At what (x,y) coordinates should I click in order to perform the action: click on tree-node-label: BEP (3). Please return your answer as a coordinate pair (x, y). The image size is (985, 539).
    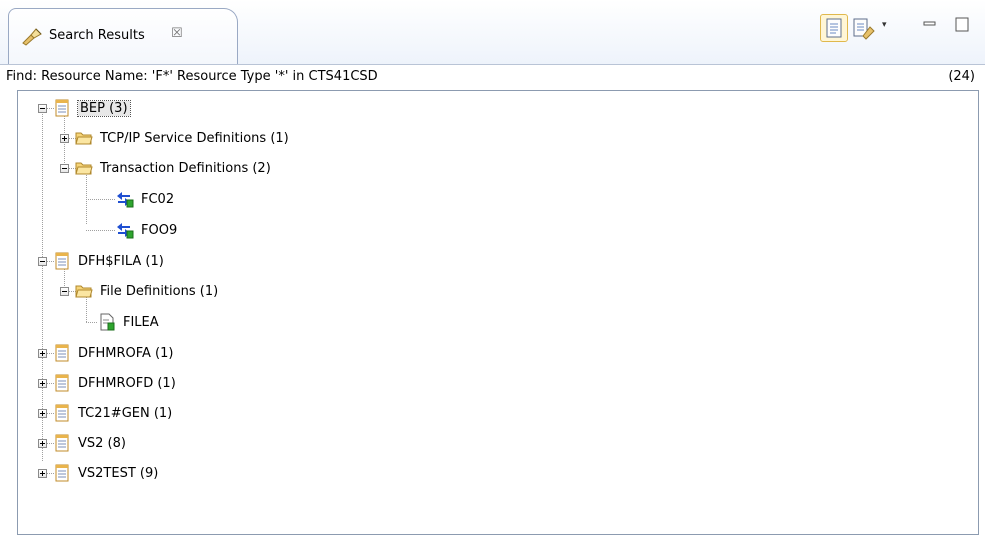
    Looking at the image, I should click on (104, 108).